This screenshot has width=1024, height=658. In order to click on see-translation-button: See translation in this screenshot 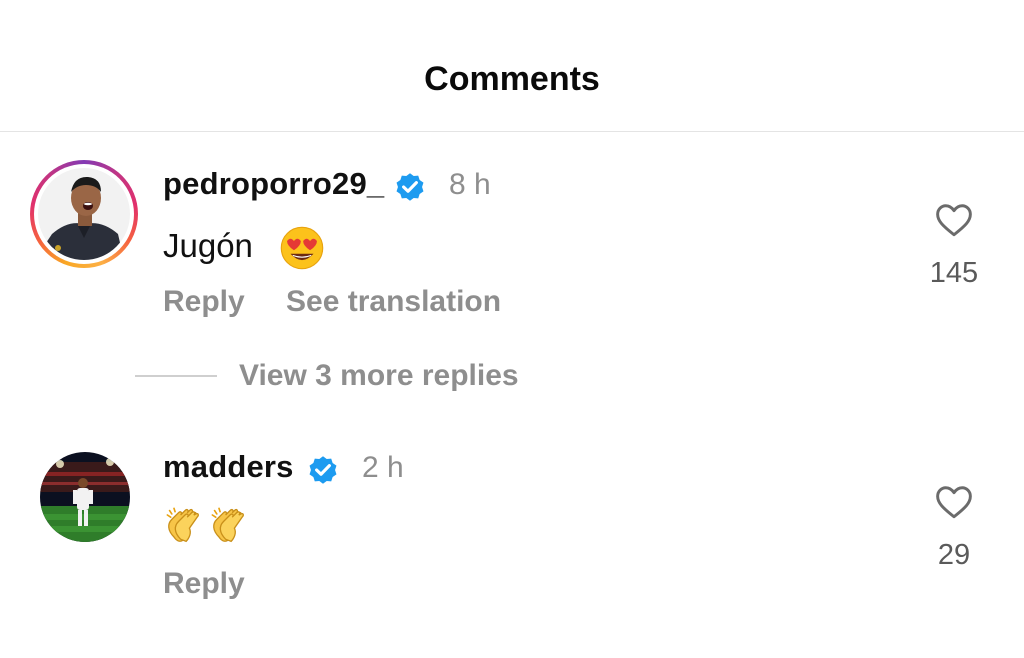, I will do `click(393, 302)`.